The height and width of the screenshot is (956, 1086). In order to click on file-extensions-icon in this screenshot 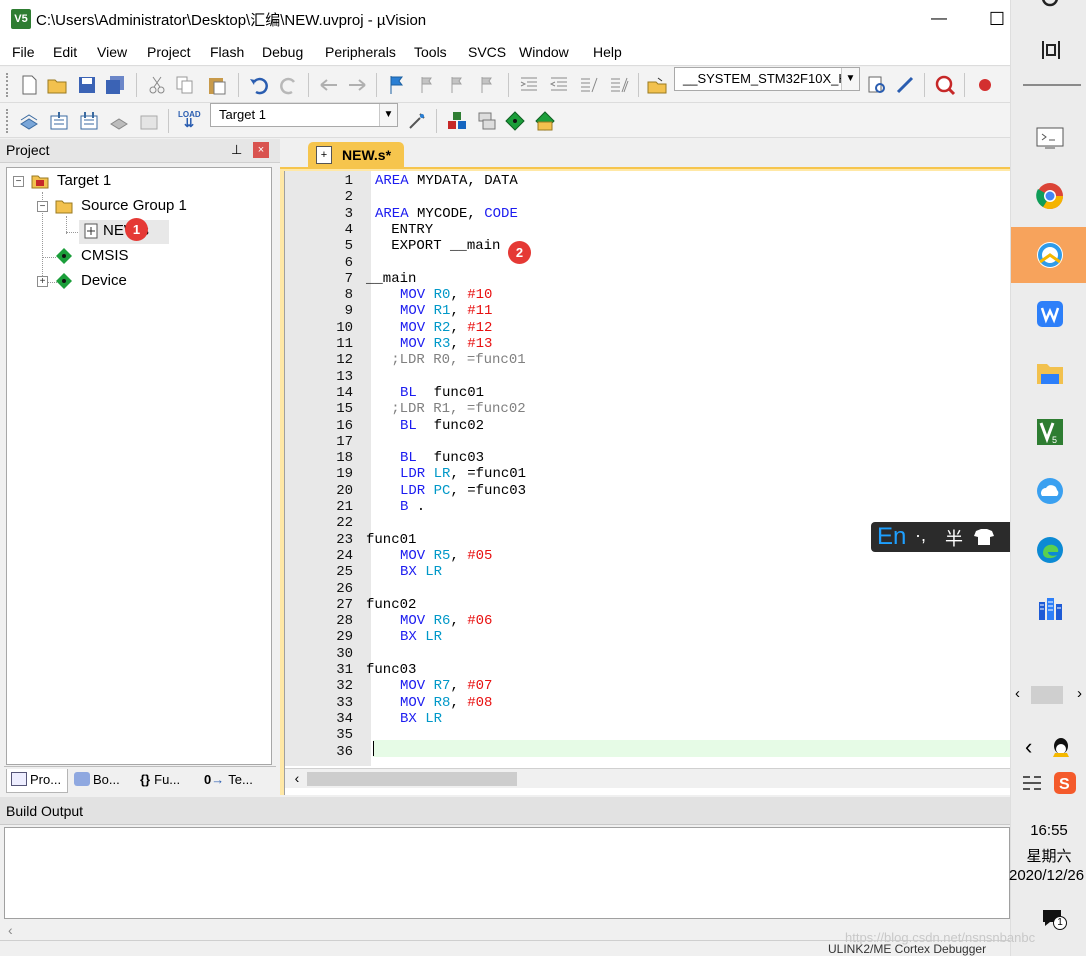, I will do `click(487, 121)`.